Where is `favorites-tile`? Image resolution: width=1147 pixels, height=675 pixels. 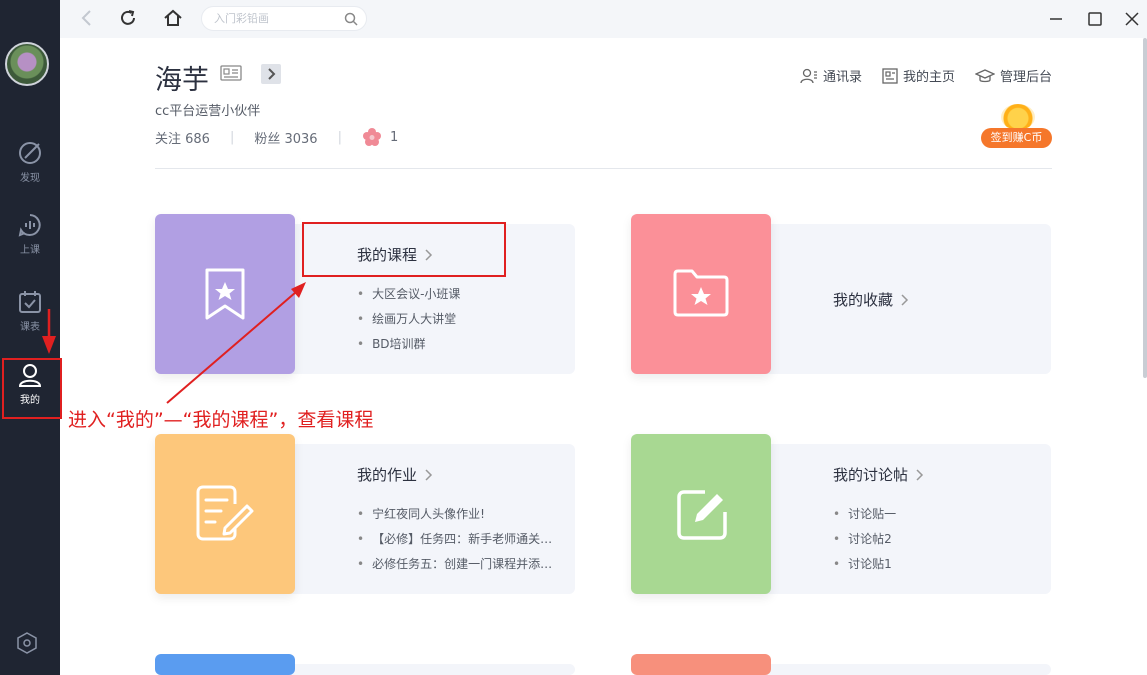
favorites-tile is located at coordinates (701, 294).